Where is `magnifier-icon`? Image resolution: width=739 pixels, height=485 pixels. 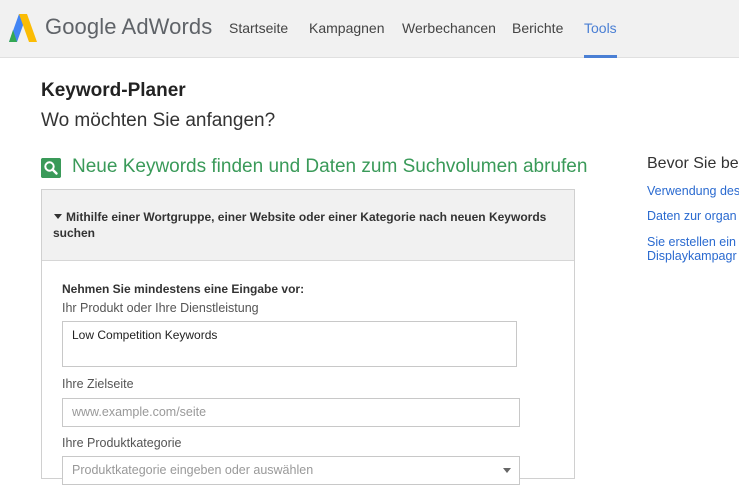 magnifier-icon is located at coordinates (51, 168).